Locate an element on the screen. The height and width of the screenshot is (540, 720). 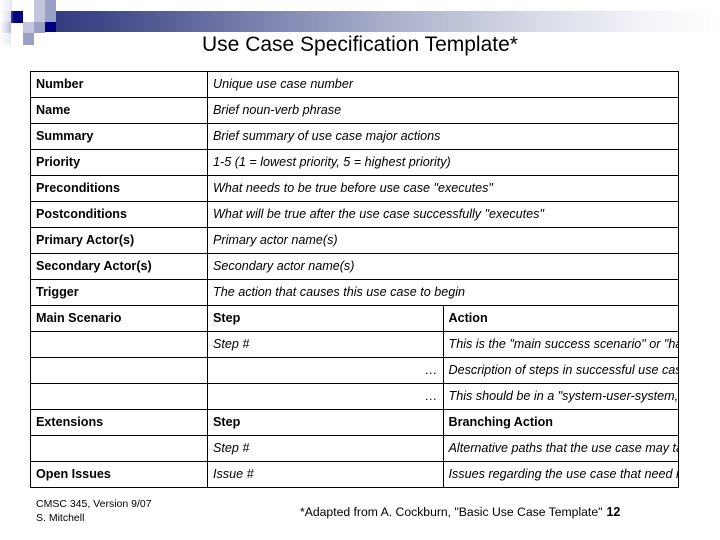
row-label: Trigger is located at coordinates (119, 292).